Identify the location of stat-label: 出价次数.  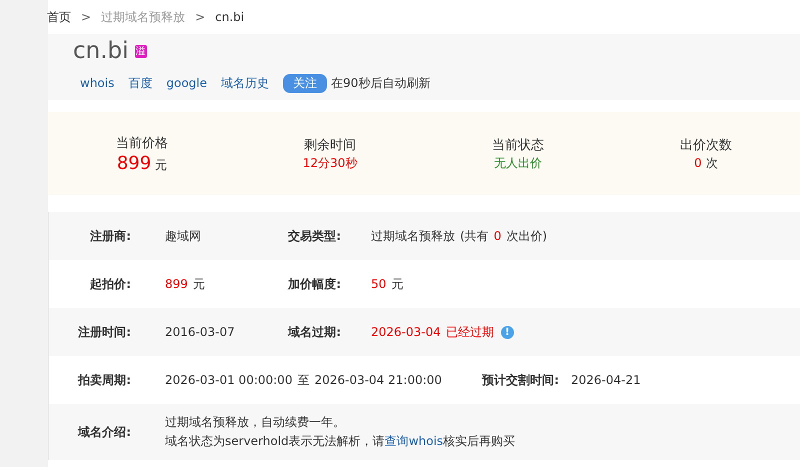
(706, 145).